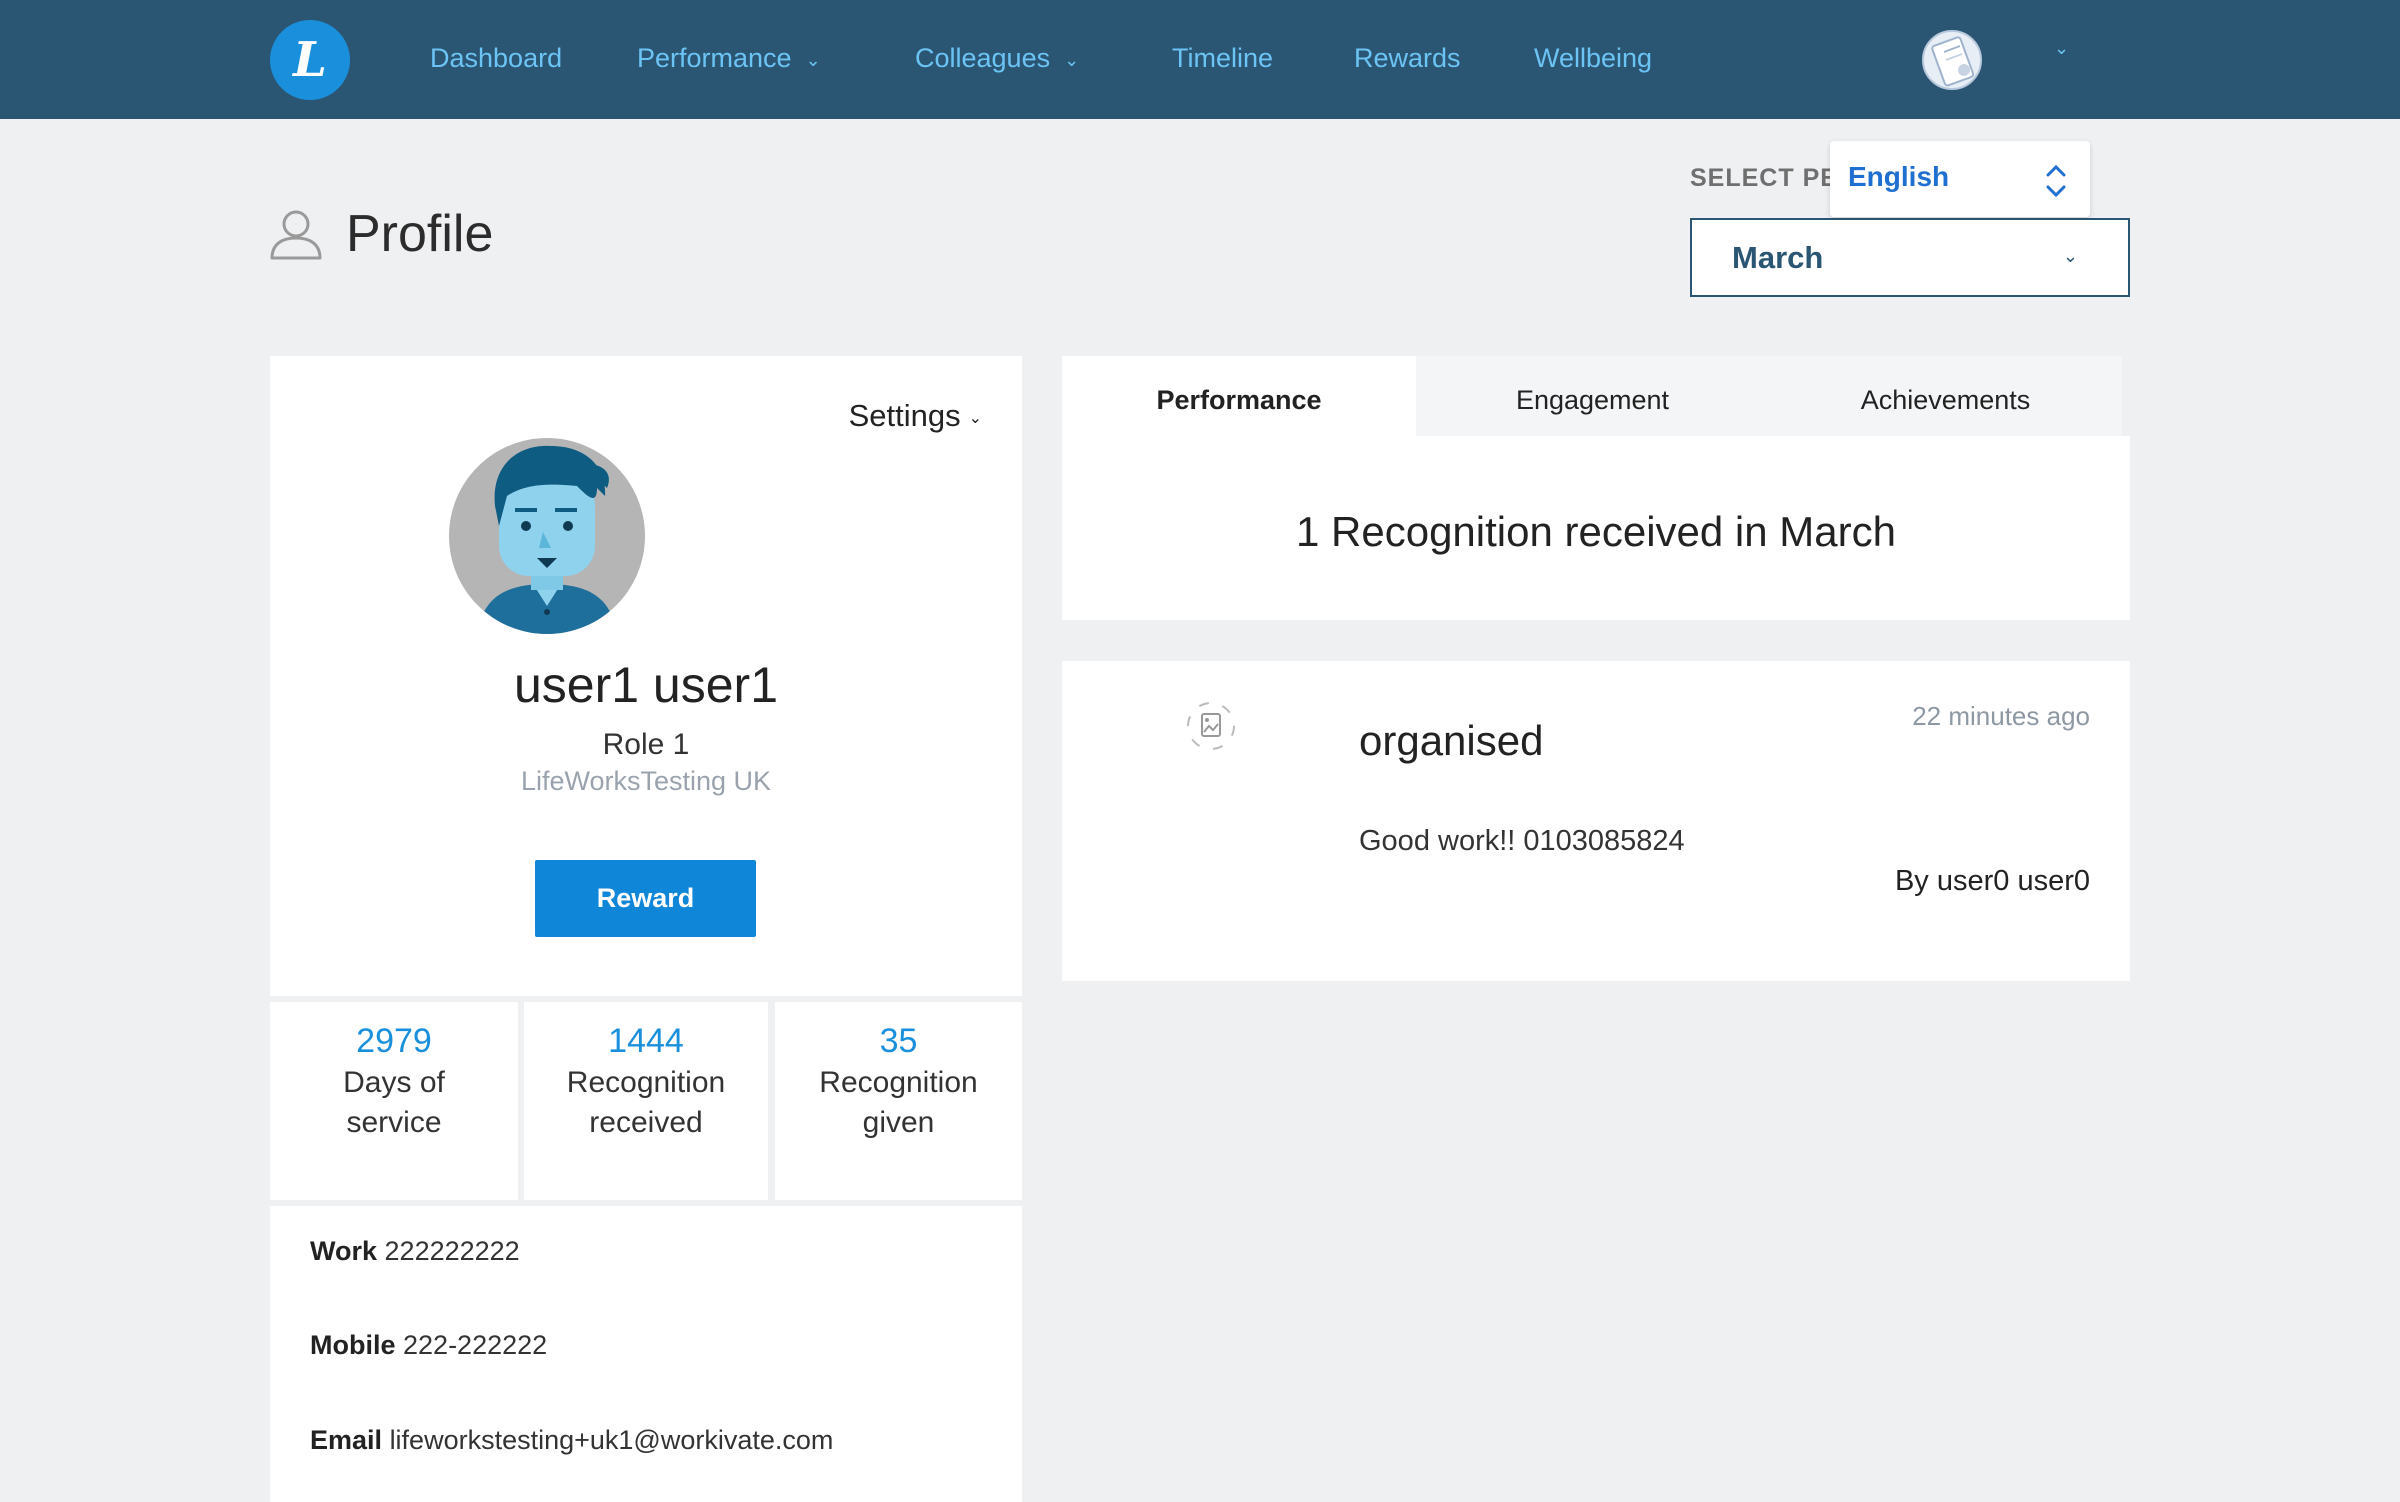  I want to click on stat-days-of-service: 2979 Days of service, so click(394, 1101).